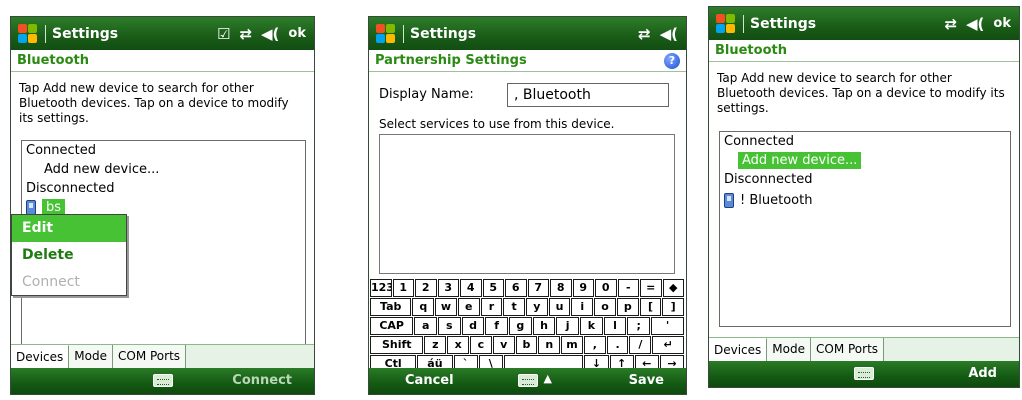  Describe the element at coordinates (668, 326) in the screenshot. I see `key-apostrophe: '` at that location.